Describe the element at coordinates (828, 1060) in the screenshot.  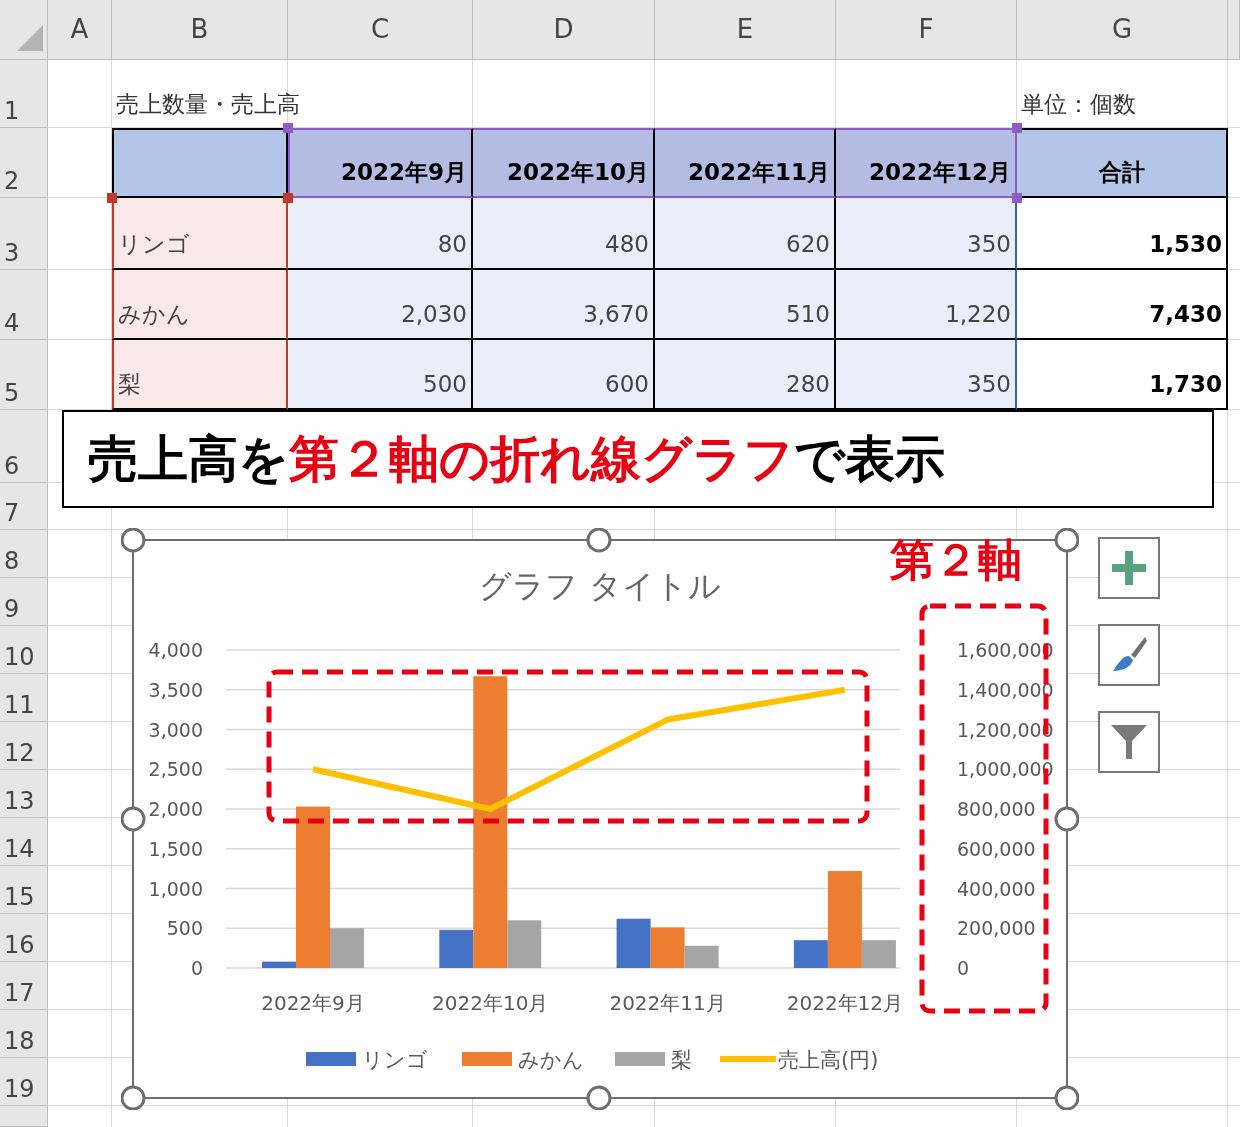
I see `legend-label: 売上高(円)` at that location.